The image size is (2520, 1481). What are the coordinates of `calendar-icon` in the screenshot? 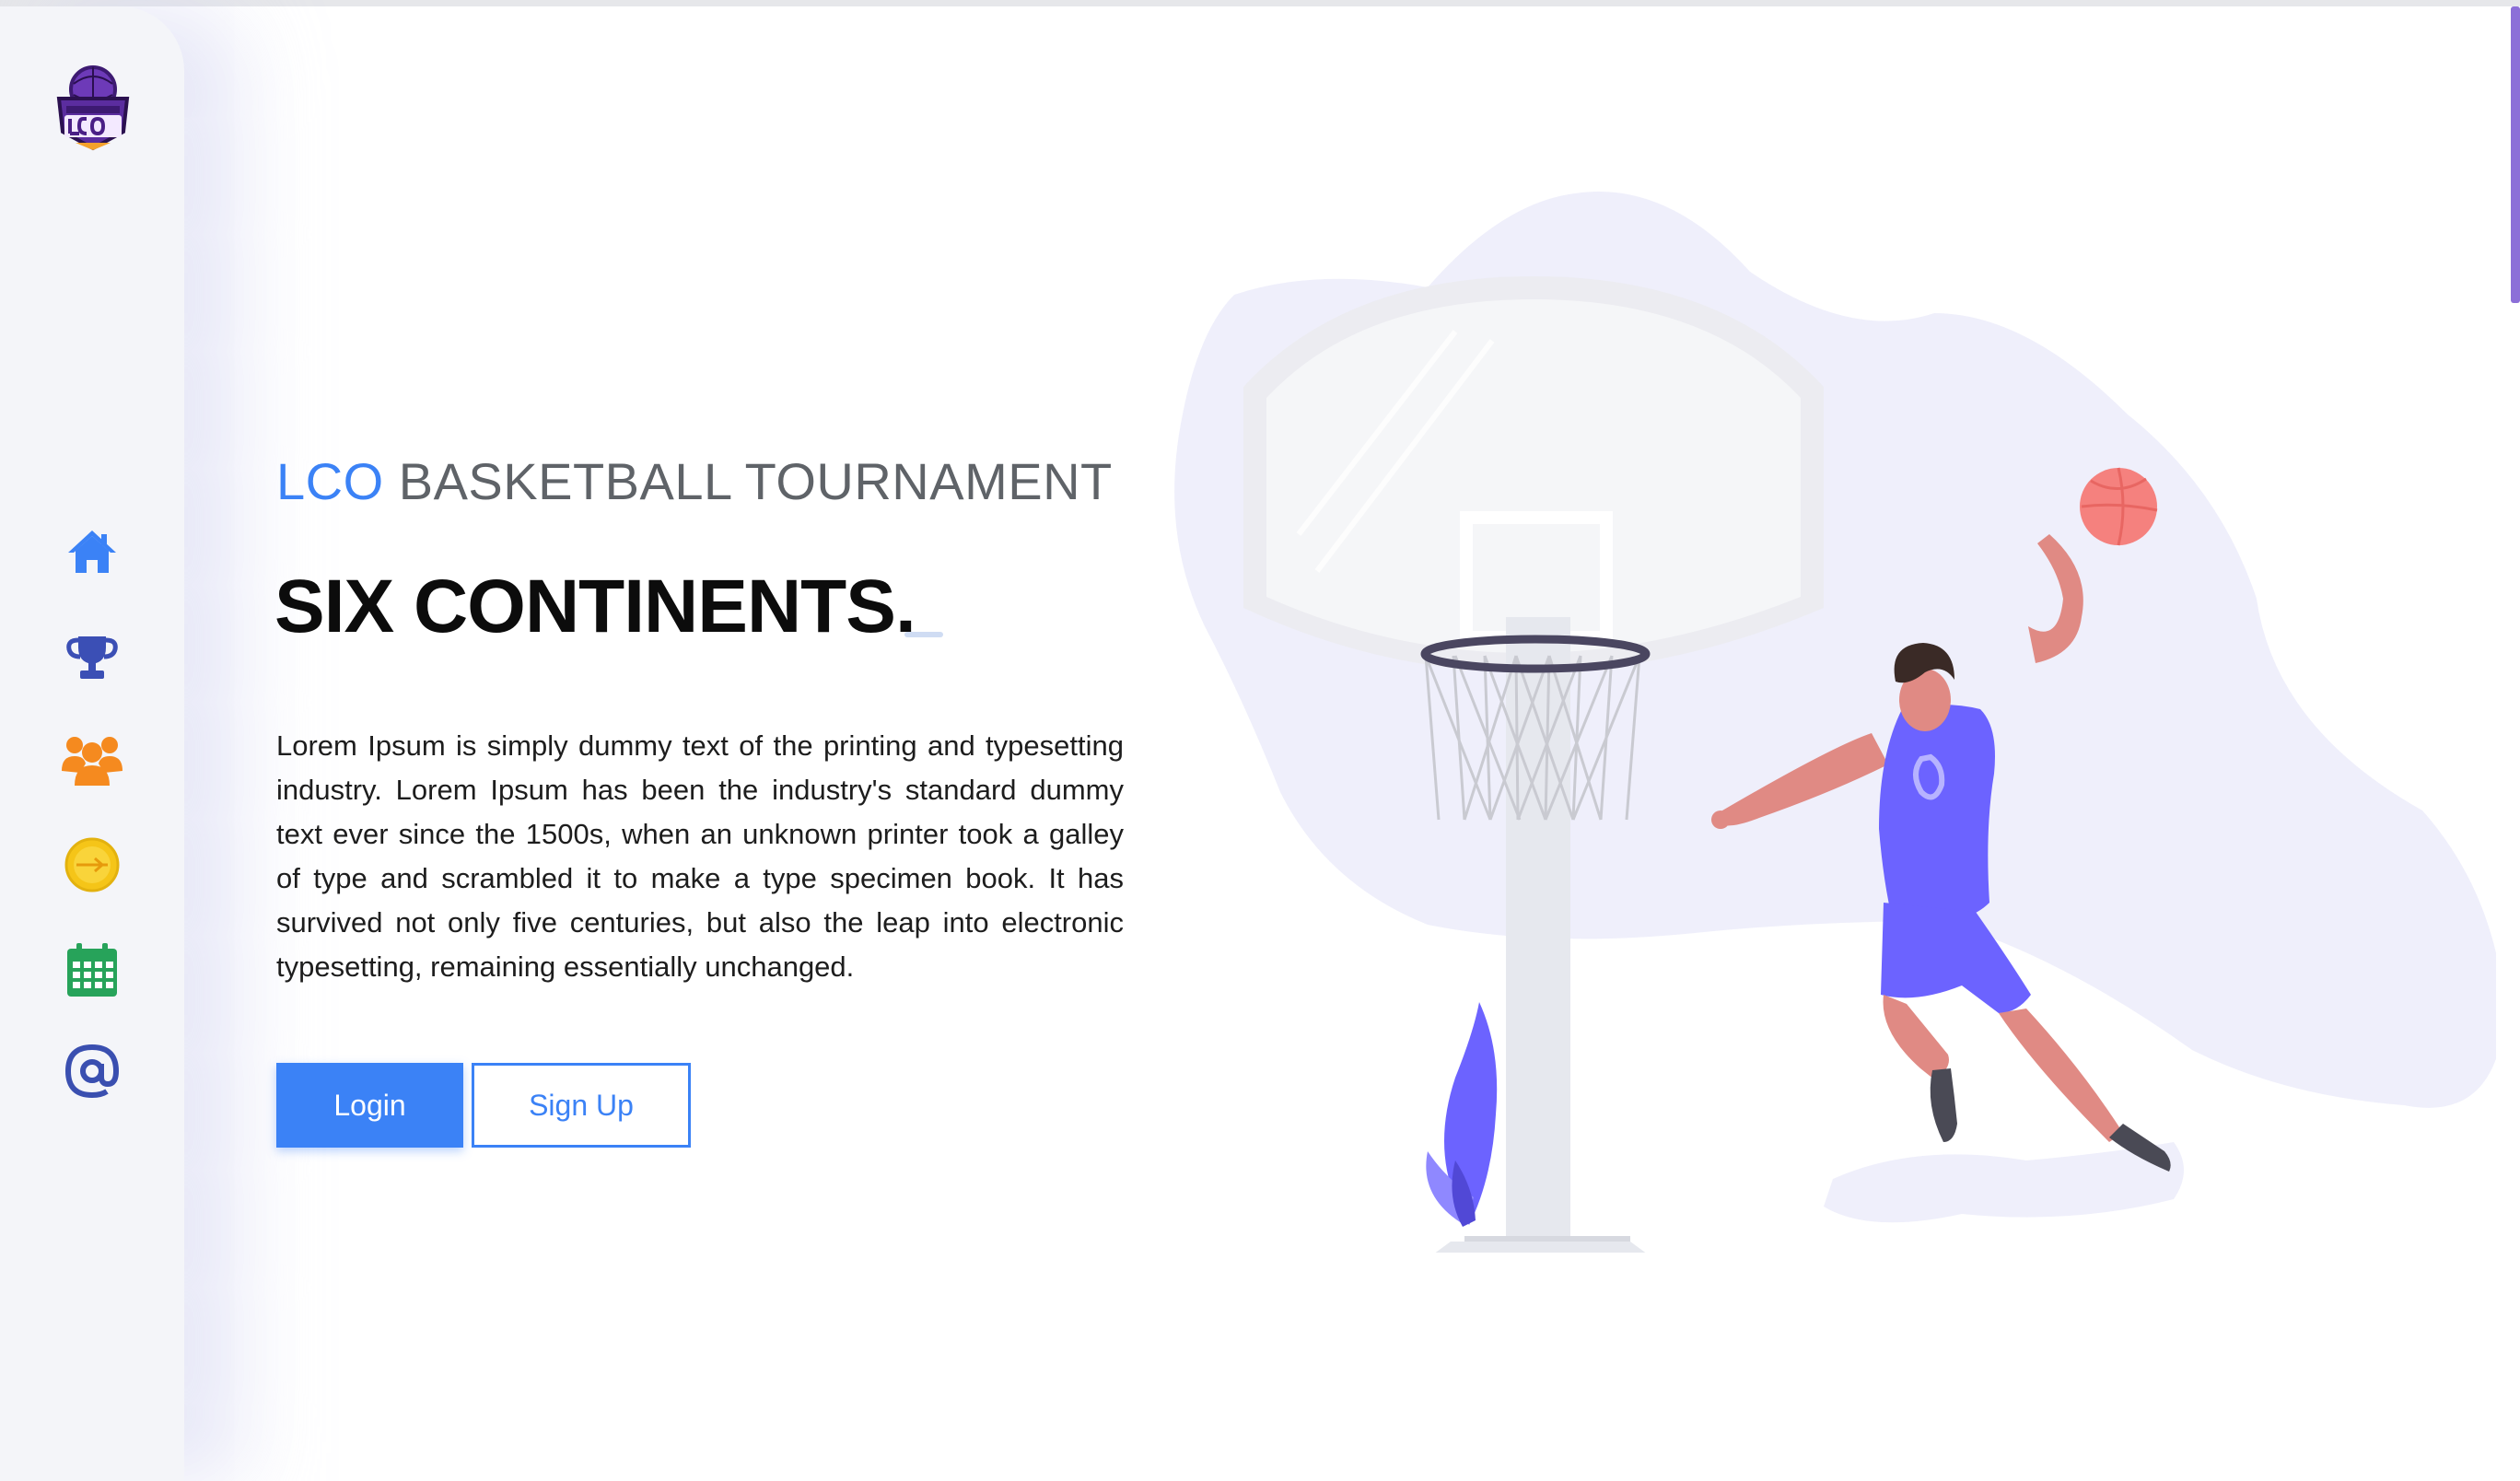 It's located at (92, 970).